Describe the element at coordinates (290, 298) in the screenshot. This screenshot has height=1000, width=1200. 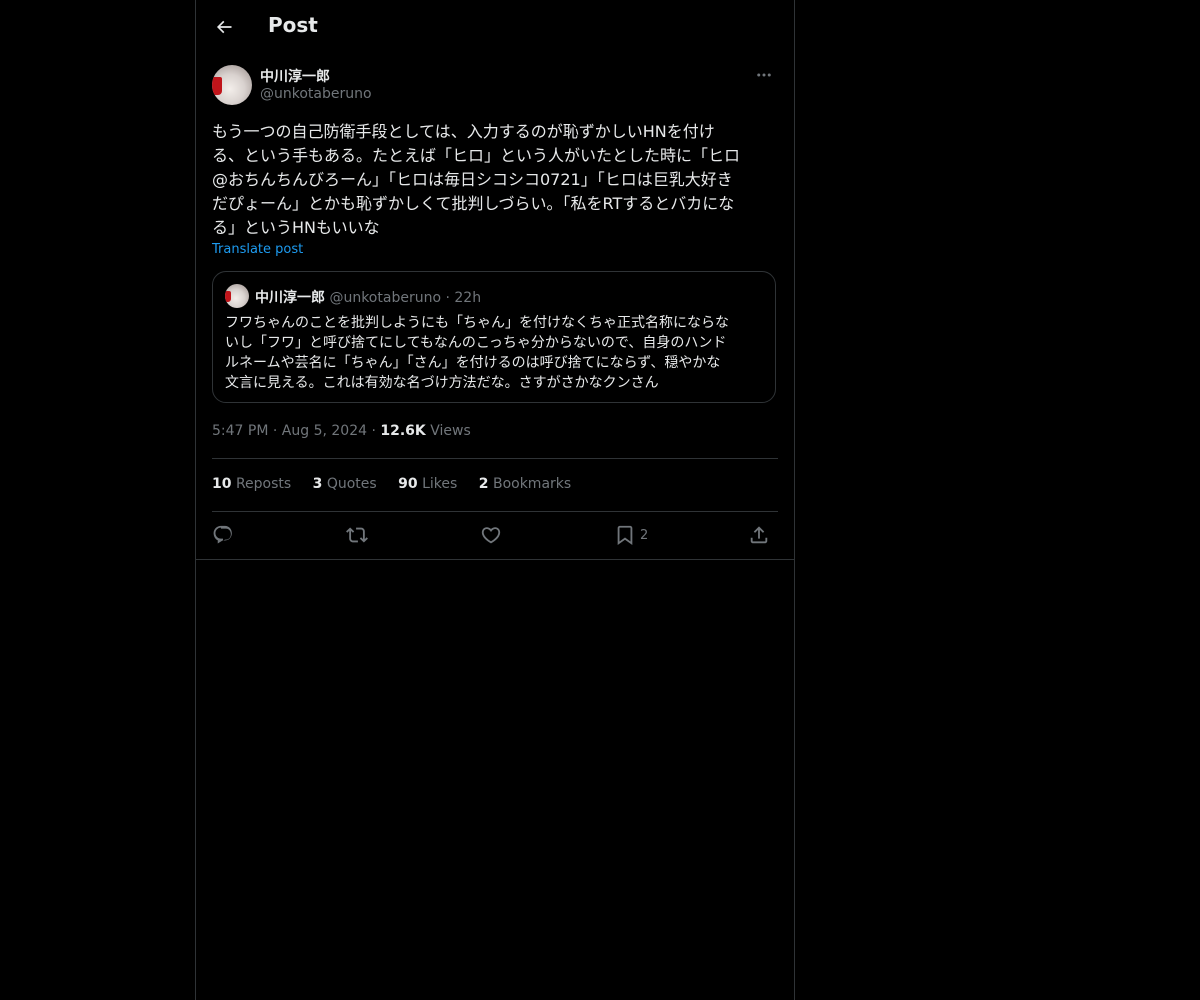
I see `quoted-author-name: 中川淳一郎` at that location.